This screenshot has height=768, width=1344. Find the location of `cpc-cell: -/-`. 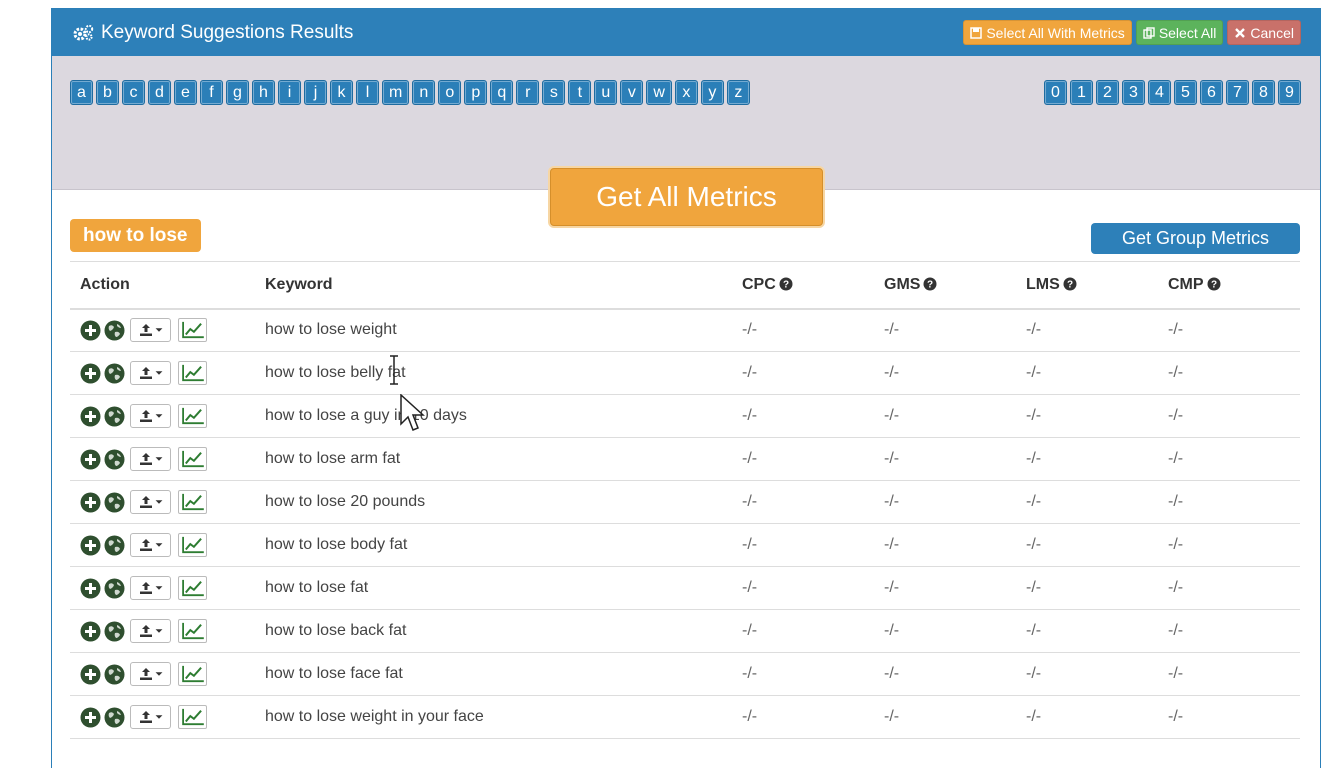

cpc-cell: -/- is located at coordinates (803, 588).